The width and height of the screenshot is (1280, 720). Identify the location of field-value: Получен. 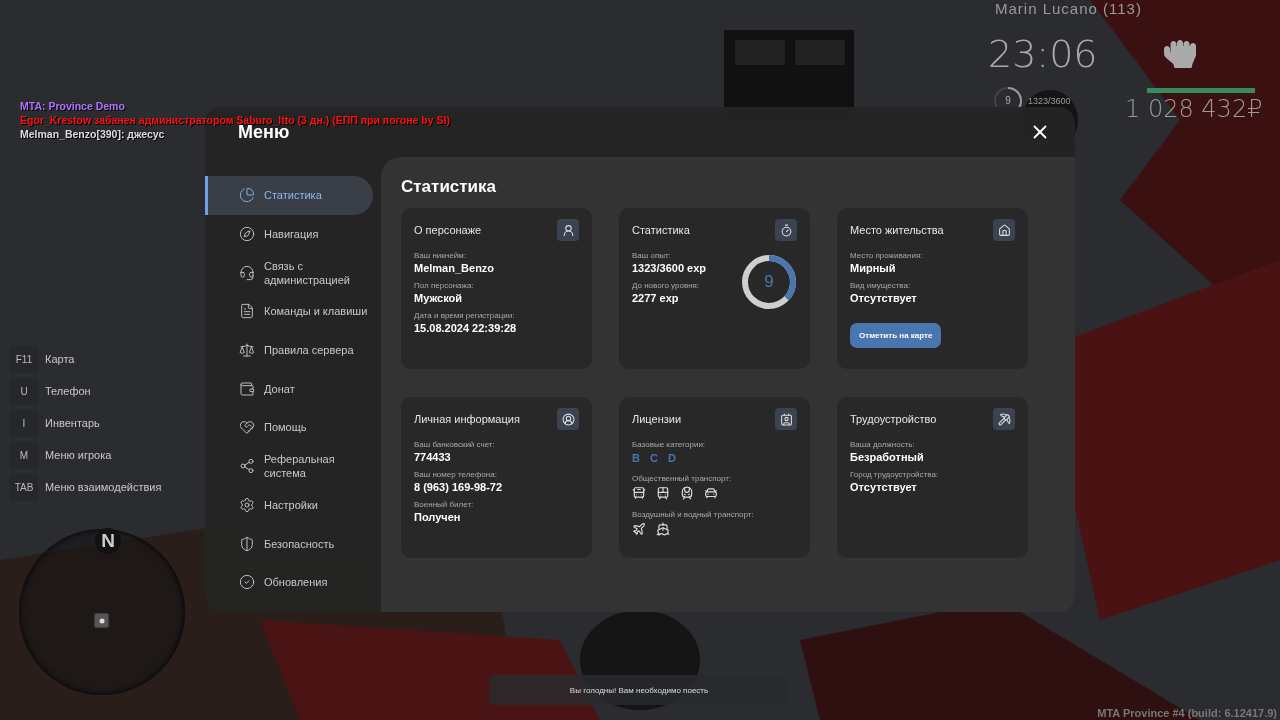
(438, 517).